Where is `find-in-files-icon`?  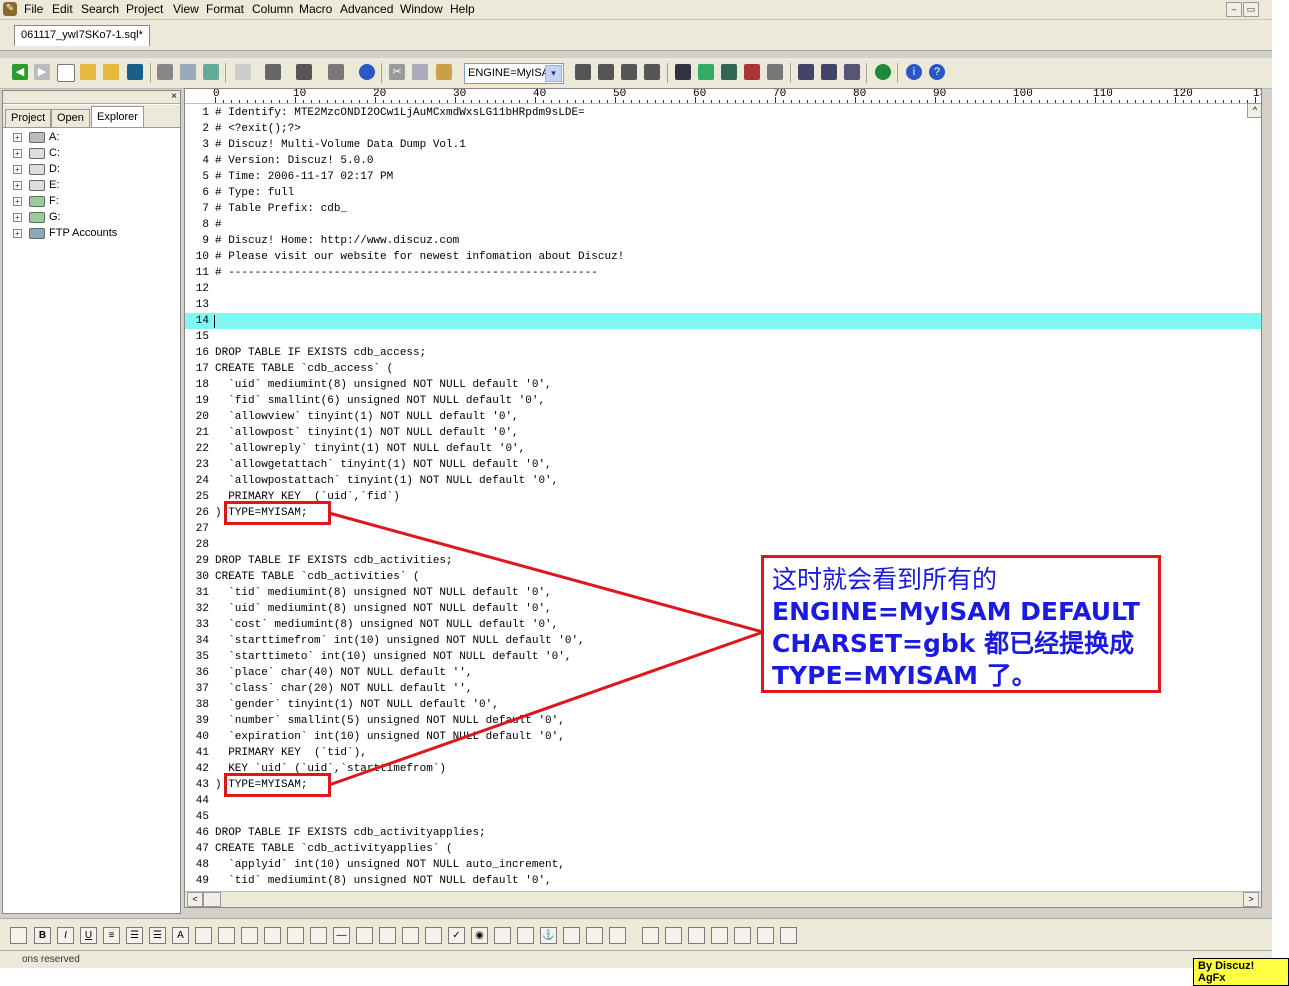
find-in-files-icon is located at coordinates (729, 72).